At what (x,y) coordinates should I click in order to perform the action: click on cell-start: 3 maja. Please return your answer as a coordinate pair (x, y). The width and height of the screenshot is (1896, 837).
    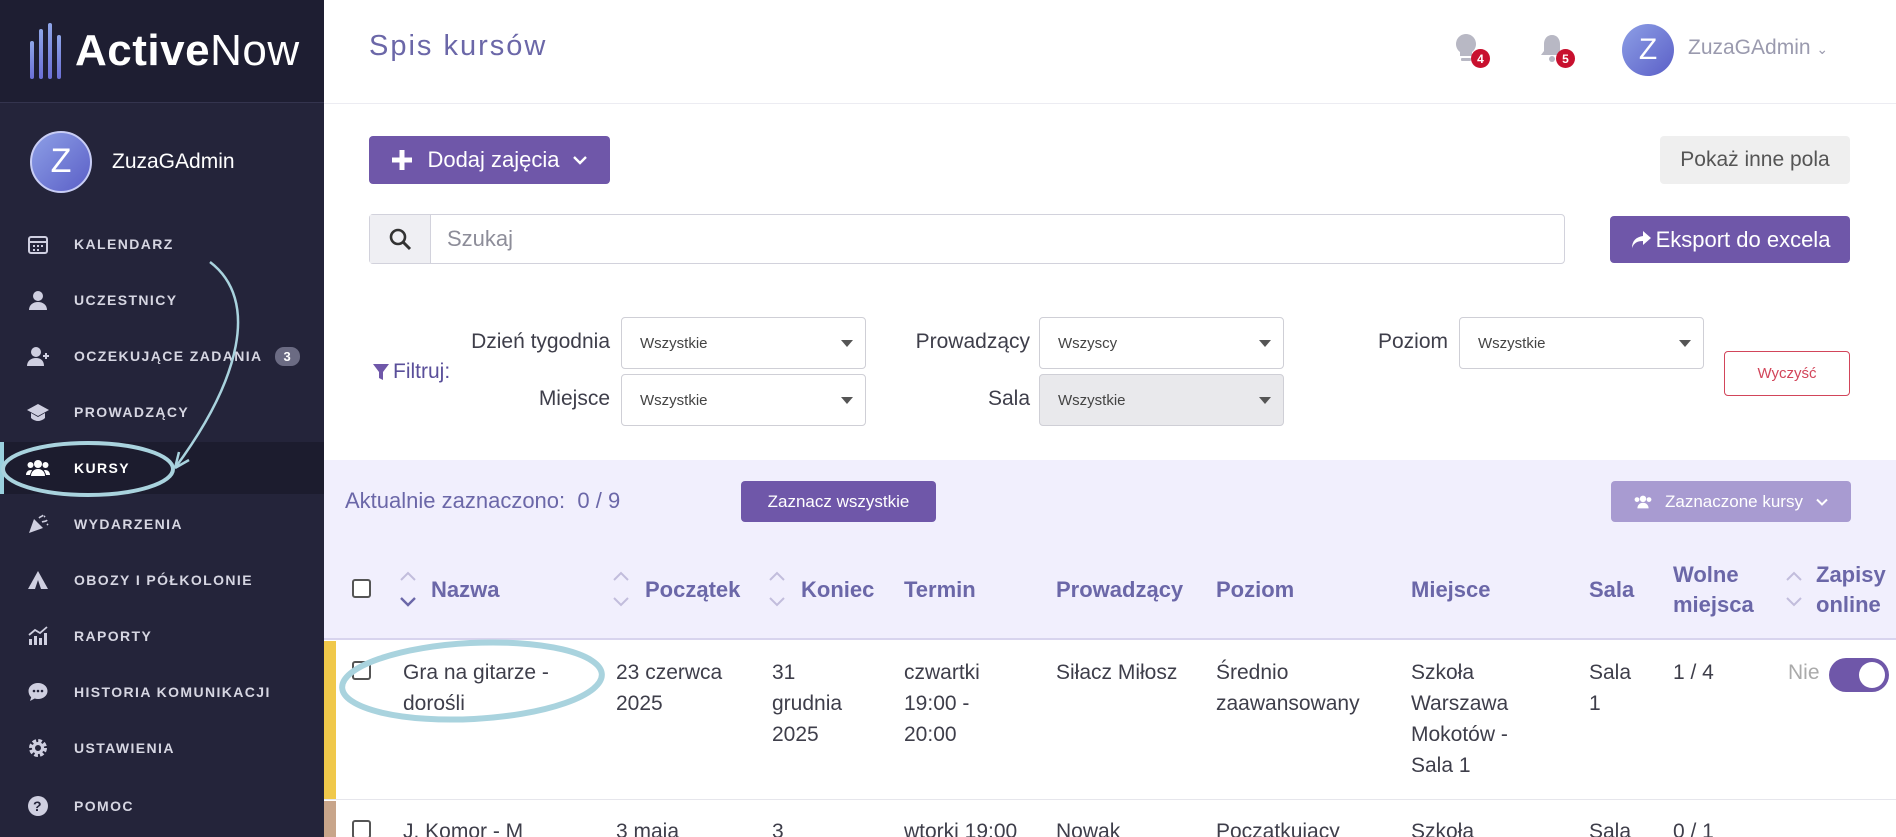
    Looking at the image, I should click on (648, 828).